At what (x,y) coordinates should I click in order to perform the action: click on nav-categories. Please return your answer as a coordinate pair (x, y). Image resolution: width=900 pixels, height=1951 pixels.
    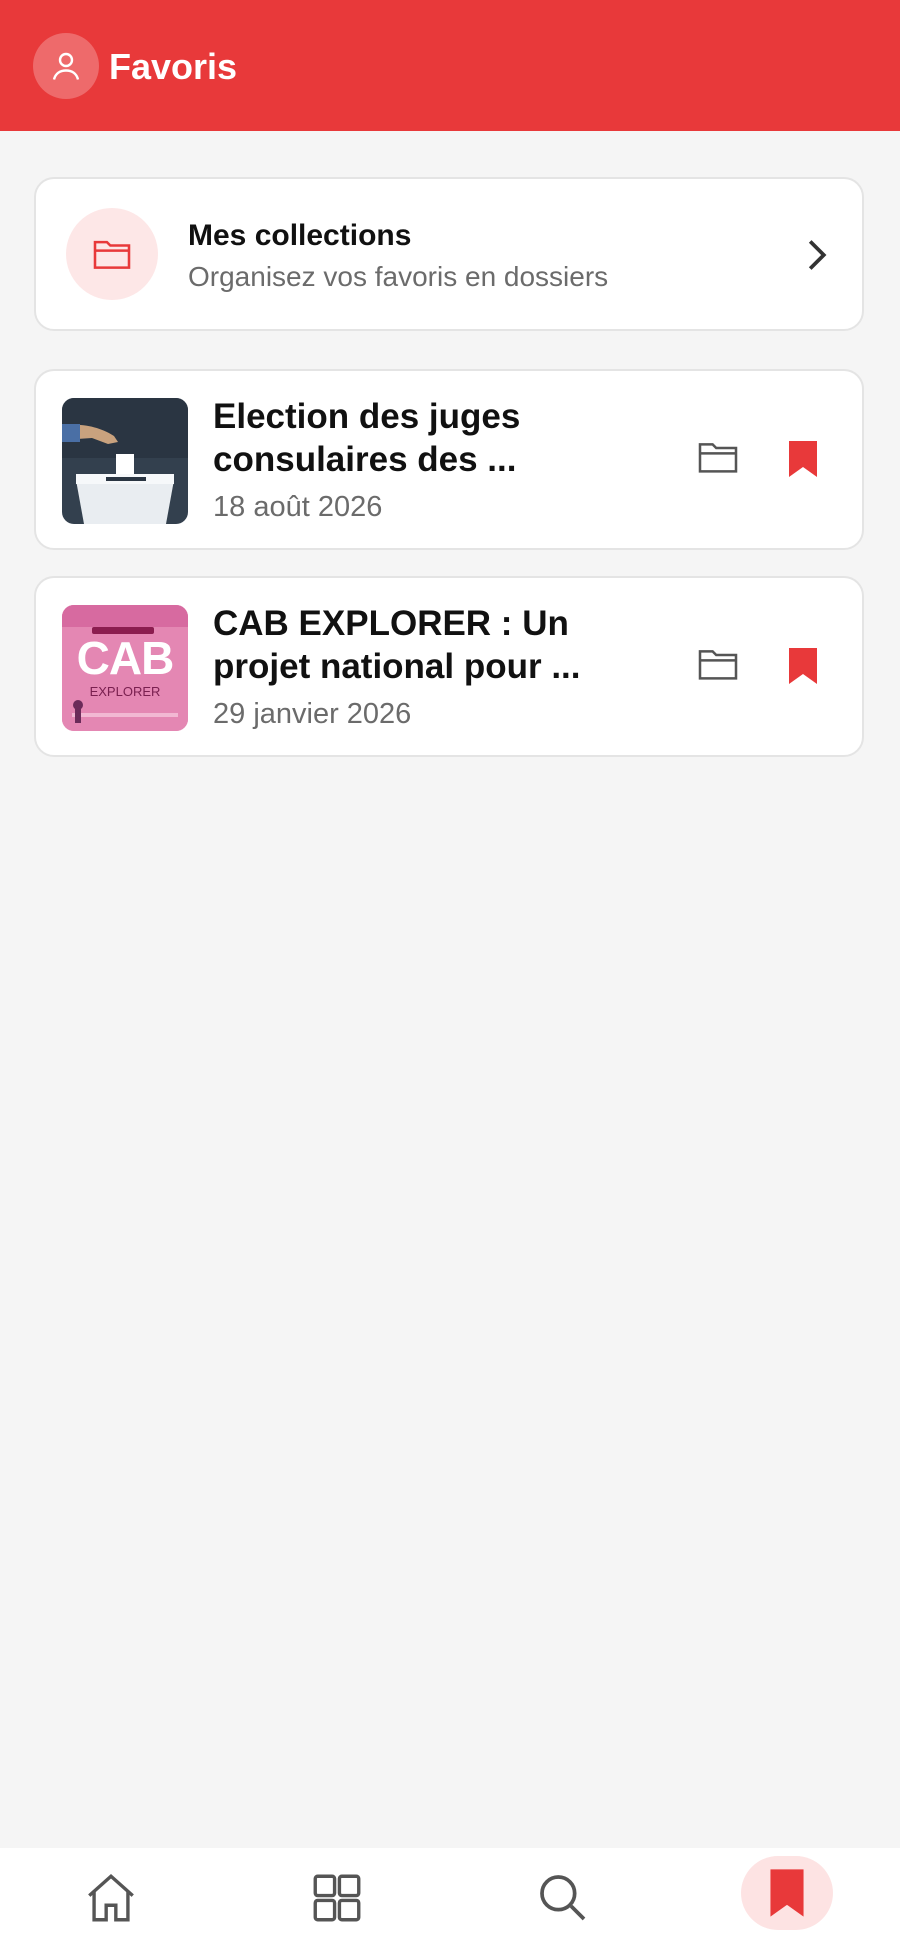
    Looking at the image, I should click on (337, 1898).